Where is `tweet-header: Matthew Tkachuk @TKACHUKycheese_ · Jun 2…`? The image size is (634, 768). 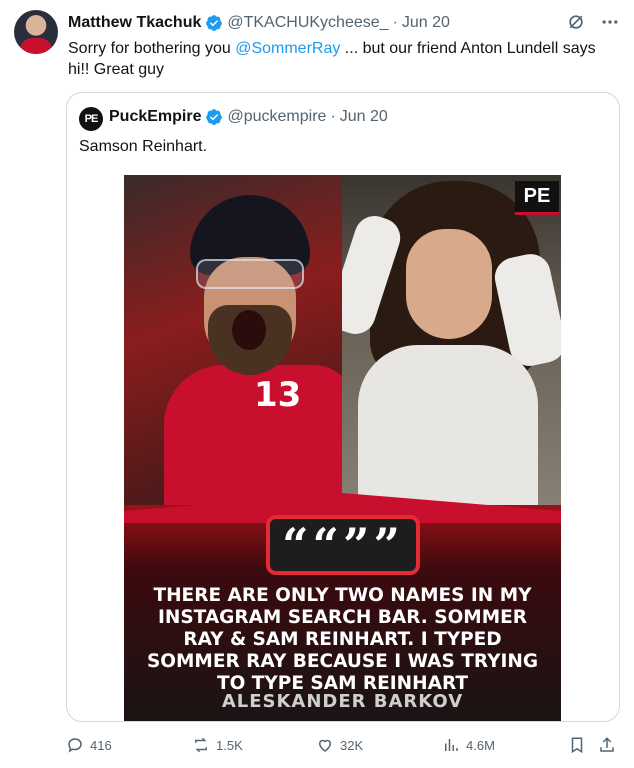
tweet-header: Matthew Tkachuk @TKACHUKycheese_ · Jun 2… is located at coordinates (259, 23).